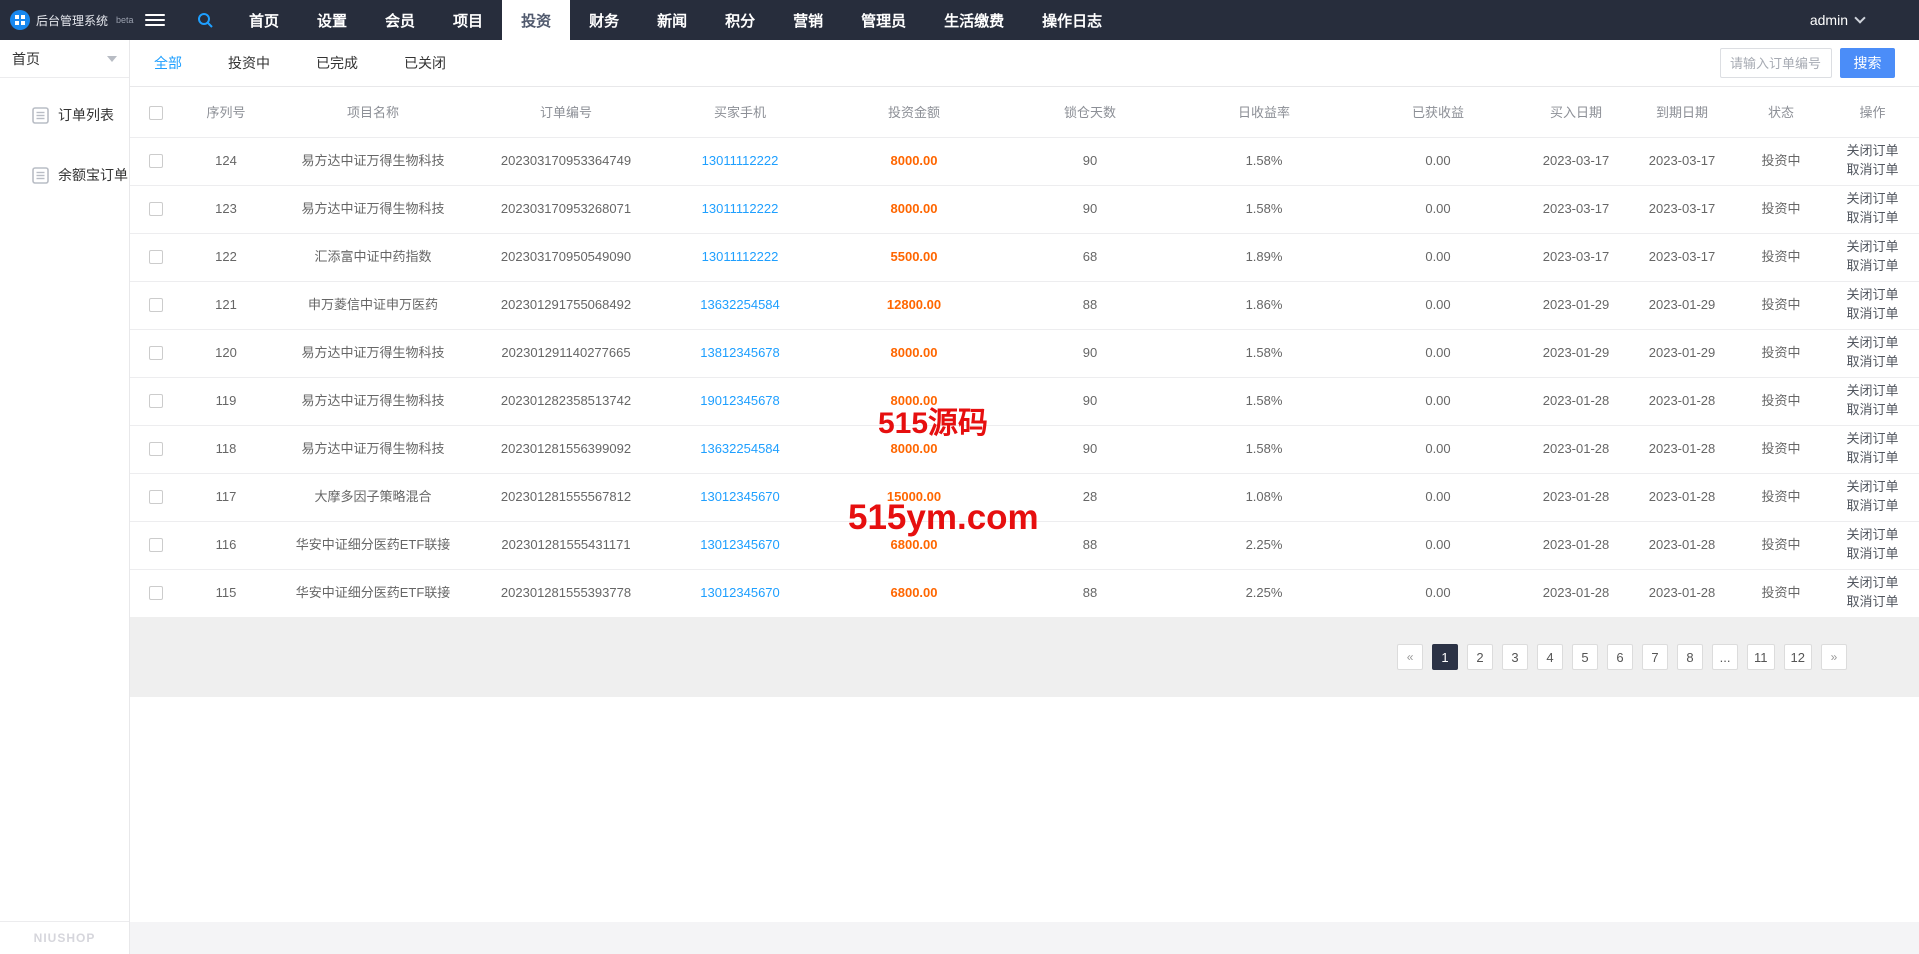 Image resolution: width=1919 pixels, height=954 pixels. Describe the element at coordinates (64, 115) in the screenshot. I see `sidebar-item: 订单列表` at that location.